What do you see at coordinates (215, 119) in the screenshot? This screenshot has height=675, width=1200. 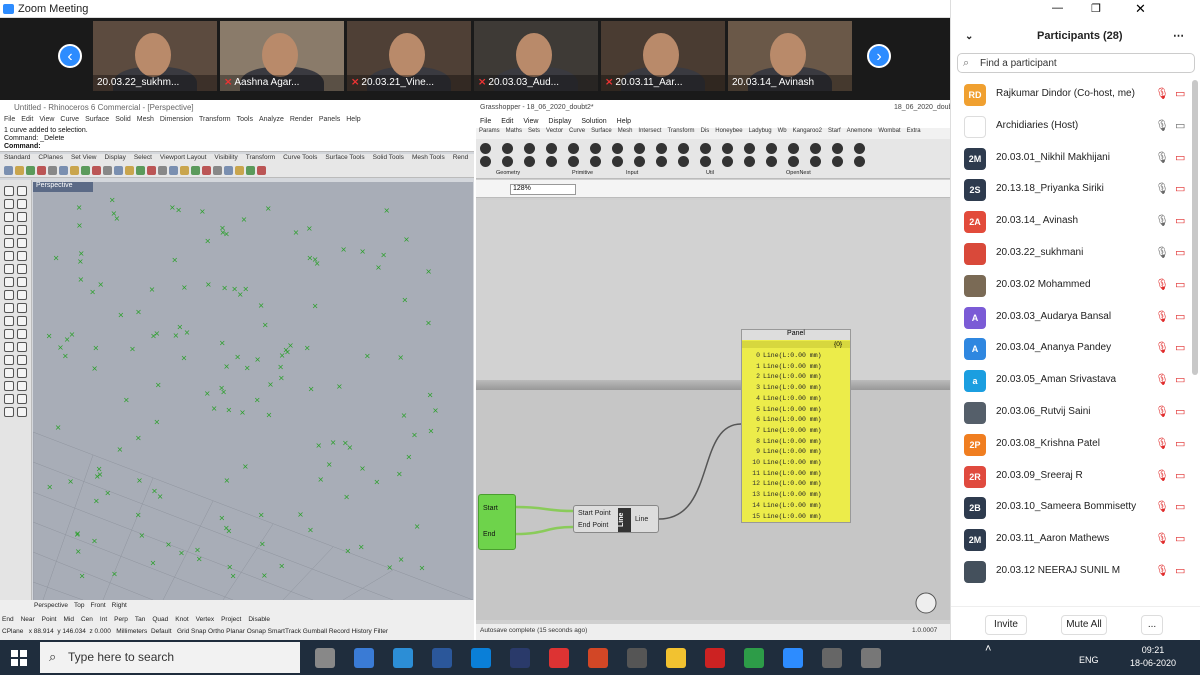 I see `rhino-menu-item: Transform` at bounding box center [215, 119].